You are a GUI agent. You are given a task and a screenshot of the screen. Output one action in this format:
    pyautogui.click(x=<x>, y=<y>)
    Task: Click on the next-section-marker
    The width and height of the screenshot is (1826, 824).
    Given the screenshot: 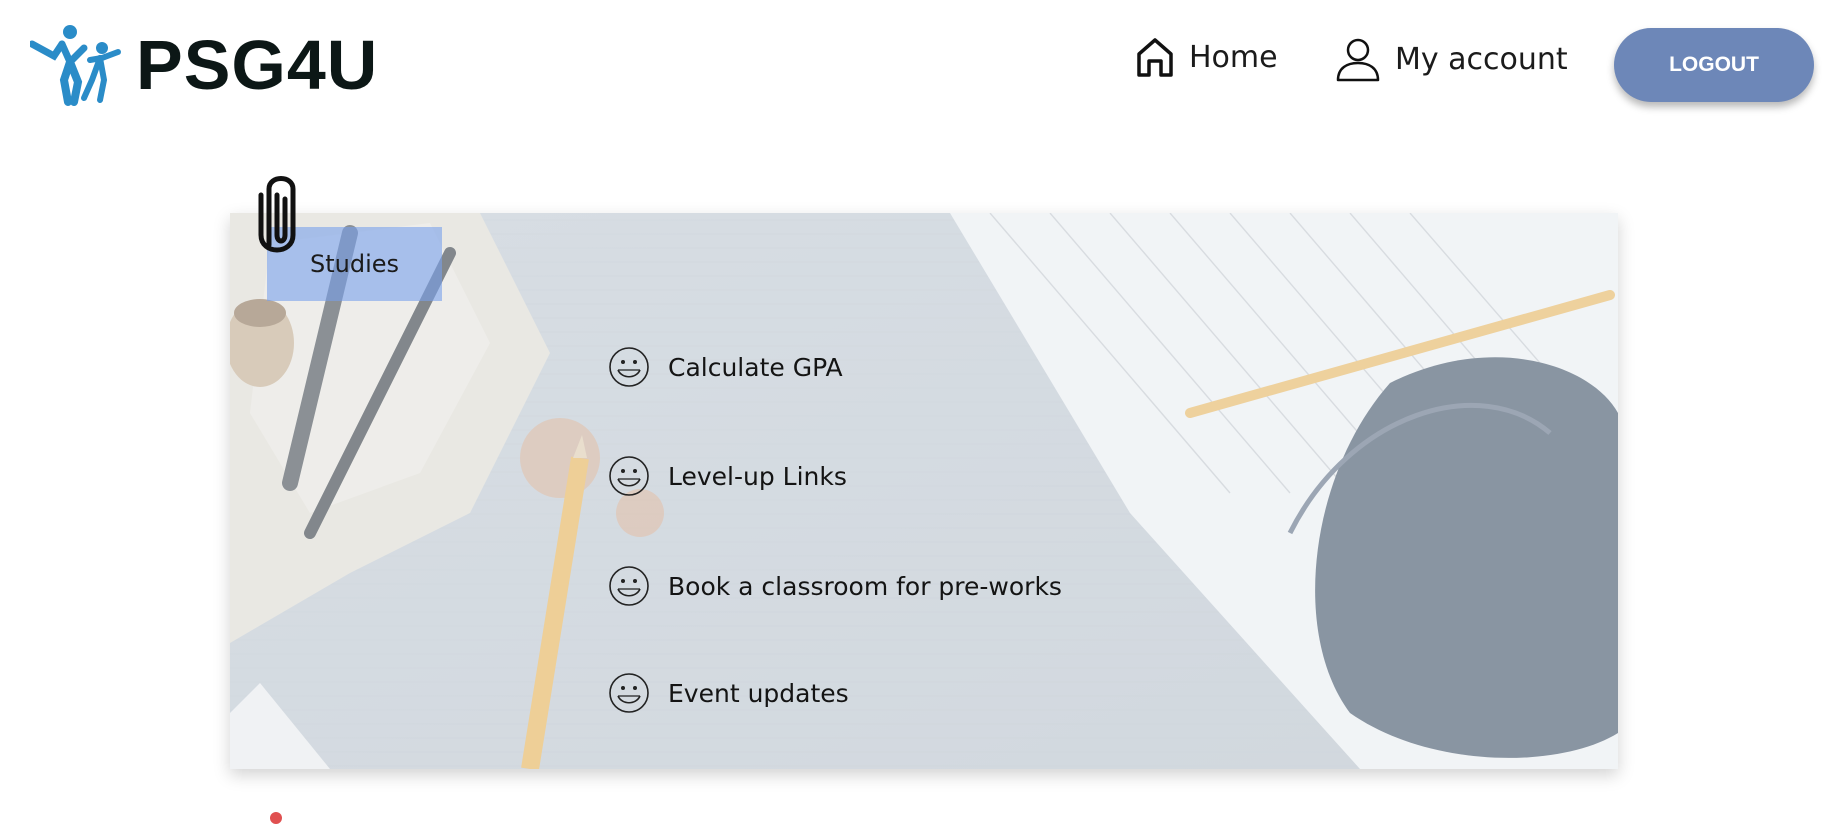 What is the action you would take?
    pyautogui.click(x=276, y=818)
    